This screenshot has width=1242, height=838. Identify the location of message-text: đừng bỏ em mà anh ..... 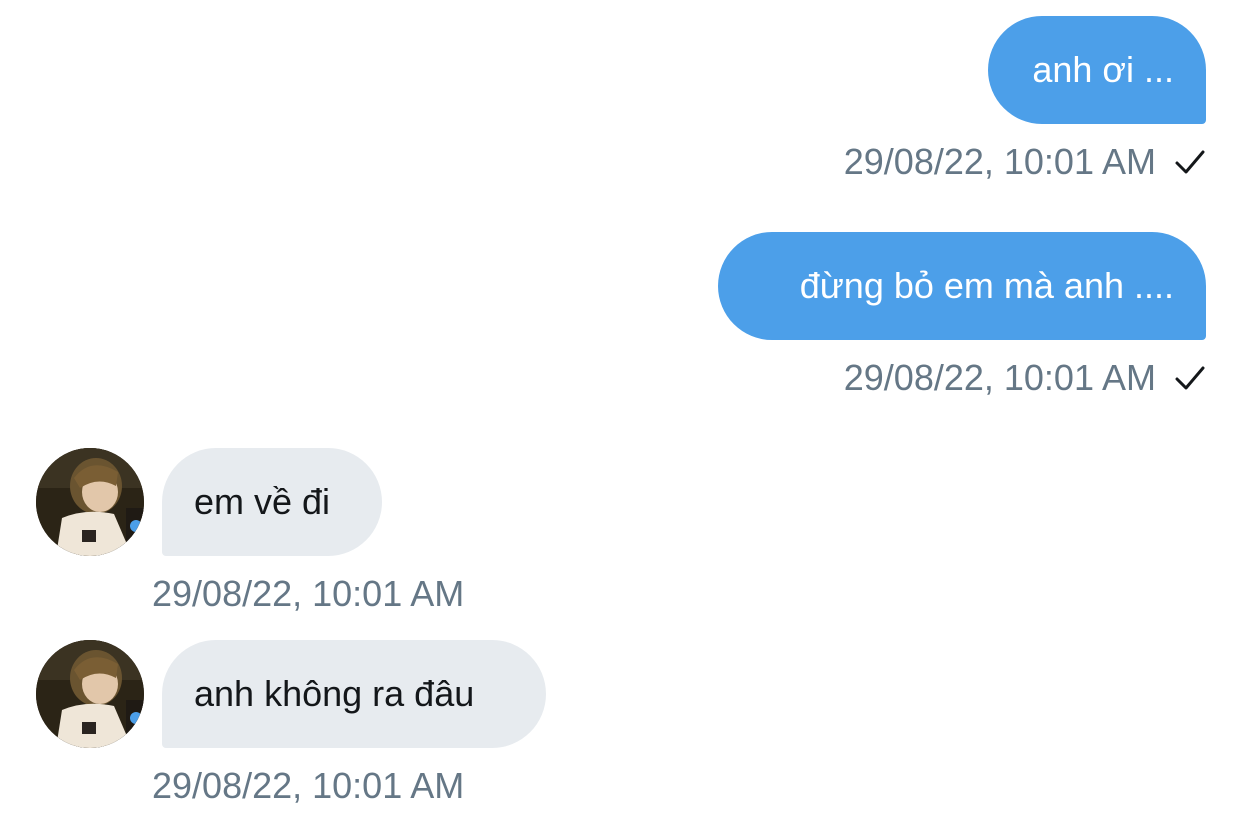
(986, 285).